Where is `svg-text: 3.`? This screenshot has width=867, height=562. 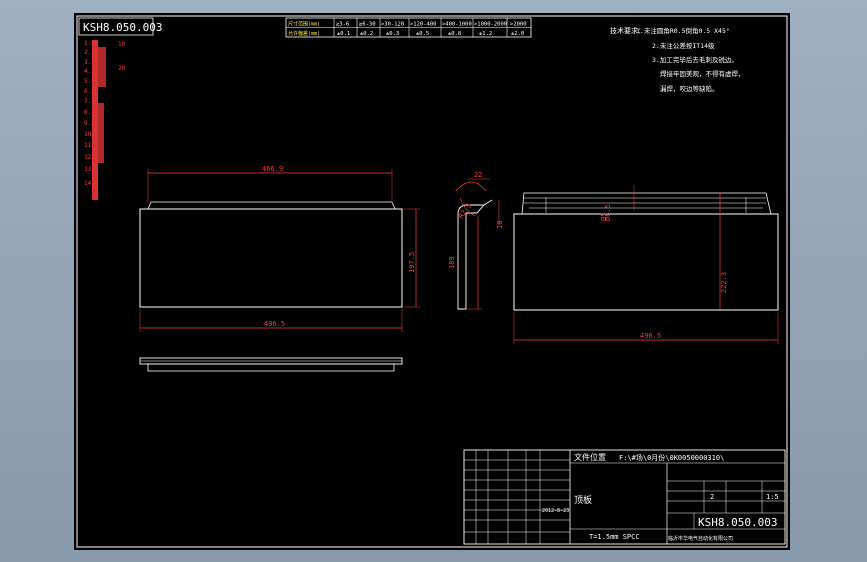
svg-text: 3. is located at coordinates (87, 62).